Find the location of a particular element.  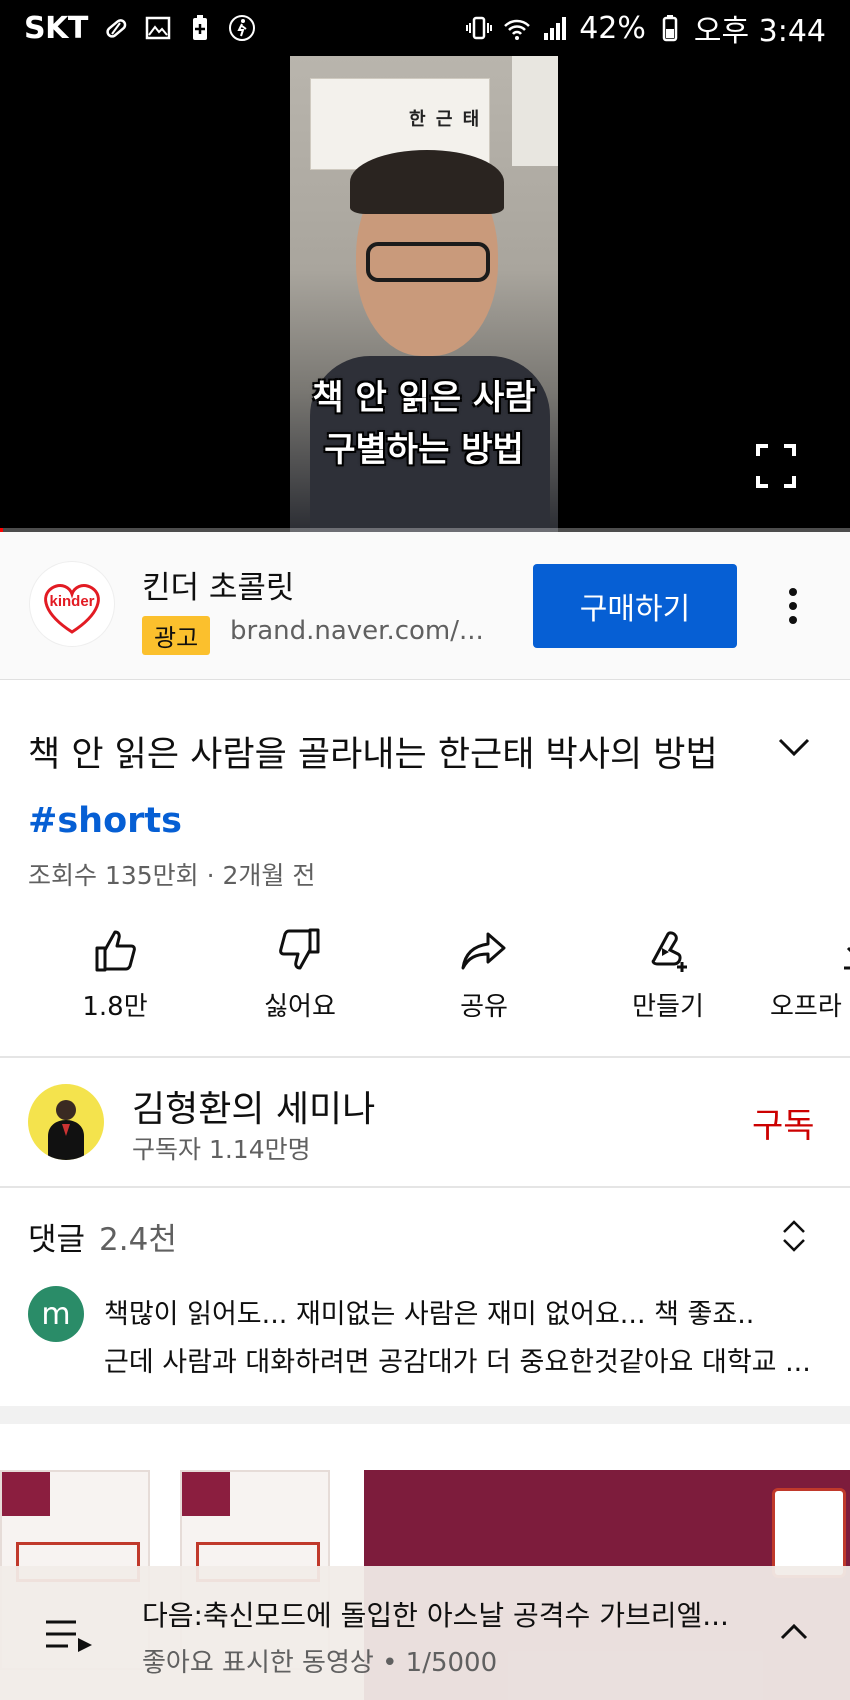

expand-collapse-icon is located at coordinates (794, 1236).